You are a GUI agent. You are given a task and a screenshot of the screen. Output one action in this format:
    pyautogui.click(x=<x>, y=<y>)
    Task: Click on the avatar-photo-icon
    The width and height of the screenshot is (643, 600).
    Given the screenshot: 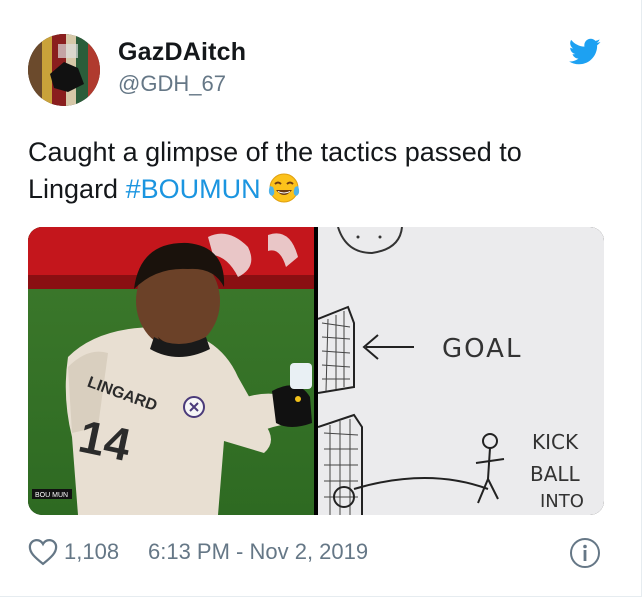 What is the action you would take?
    pyautogui.click(x=64, y=70)
    